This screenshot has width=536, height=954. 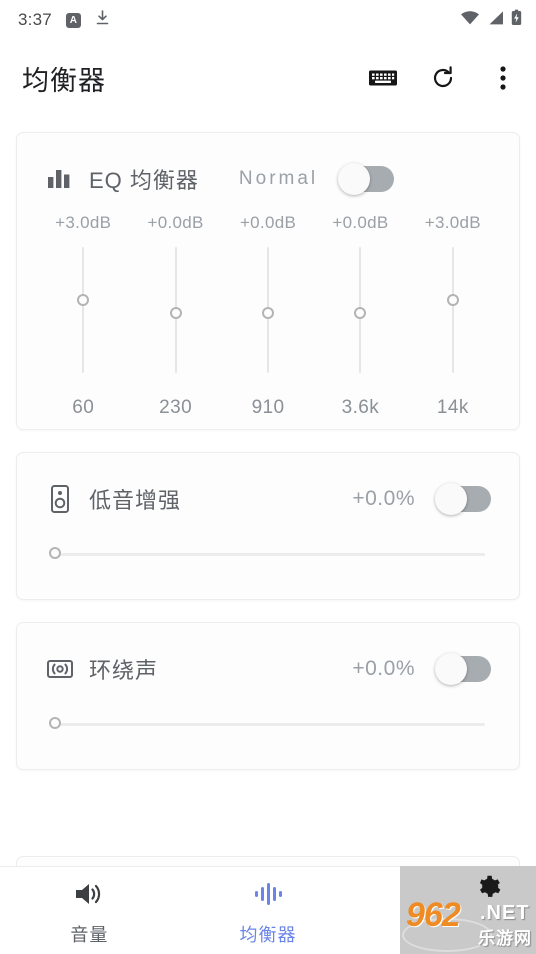 I want to click on status-bar: 3:37 A, so click(x=268, y=20).